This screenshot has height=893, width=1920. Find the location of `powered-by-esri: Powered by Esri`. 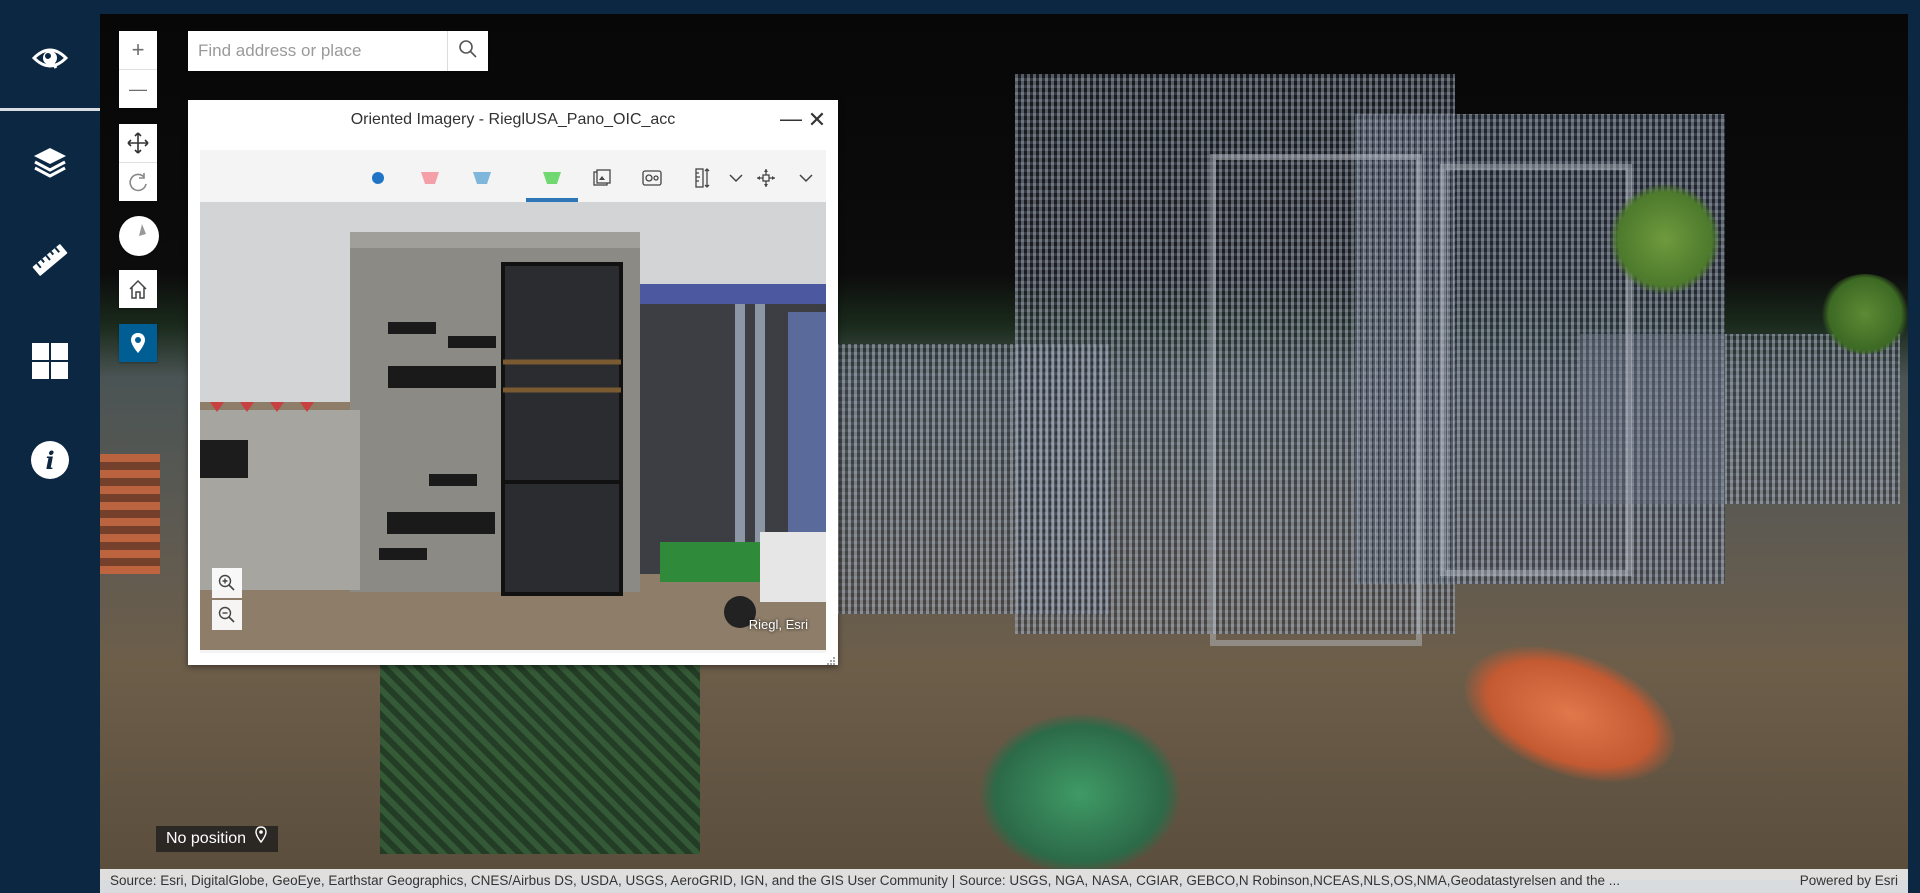

powered-by-esri: Powered by Esri is located at coordinates (1849, 881).